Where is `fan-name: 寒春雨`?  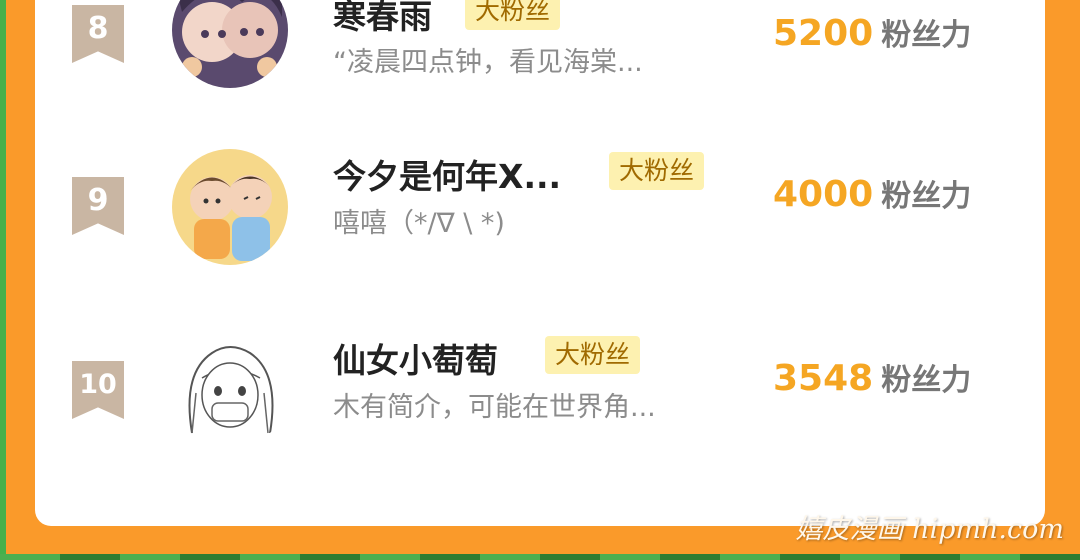
fan-name: 寒春雨 is located at coordinates (382, 18).